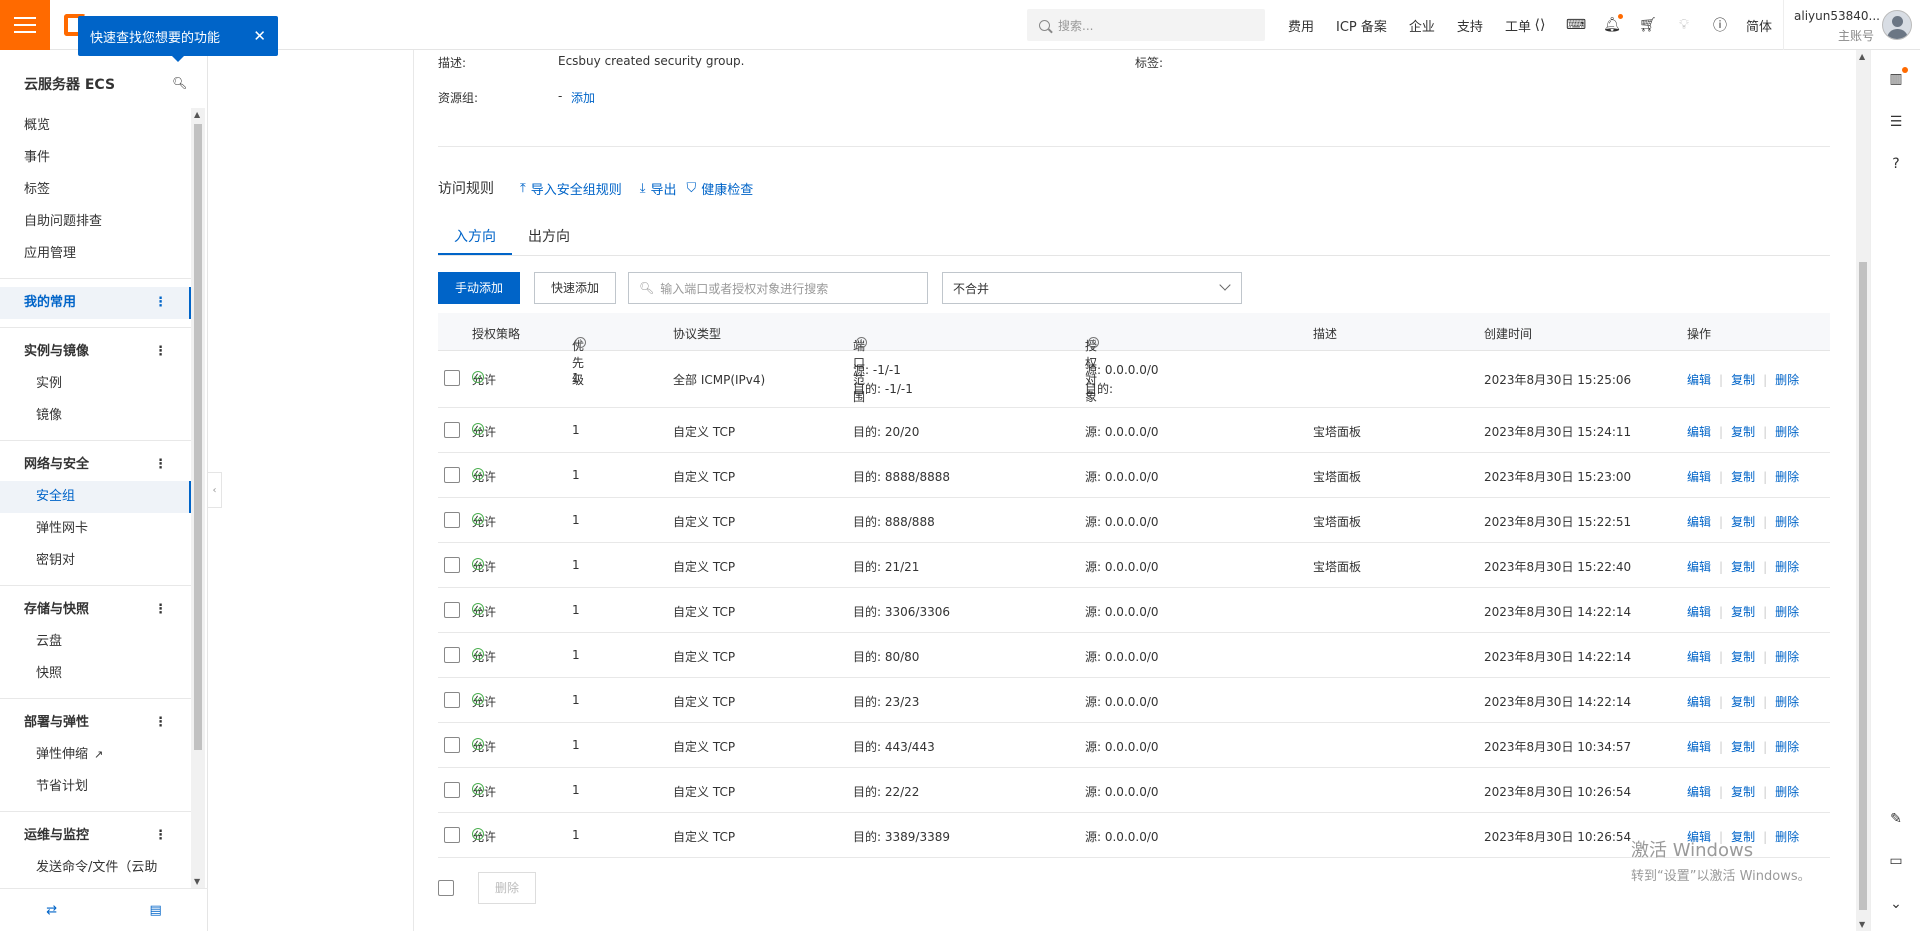 The height and width of the screenshot is (931, 1920). What do you see at coordinates (479, 288) in the screenshot?
I see `manual-add-button: 手动添加` at bounding box center [479, 288].